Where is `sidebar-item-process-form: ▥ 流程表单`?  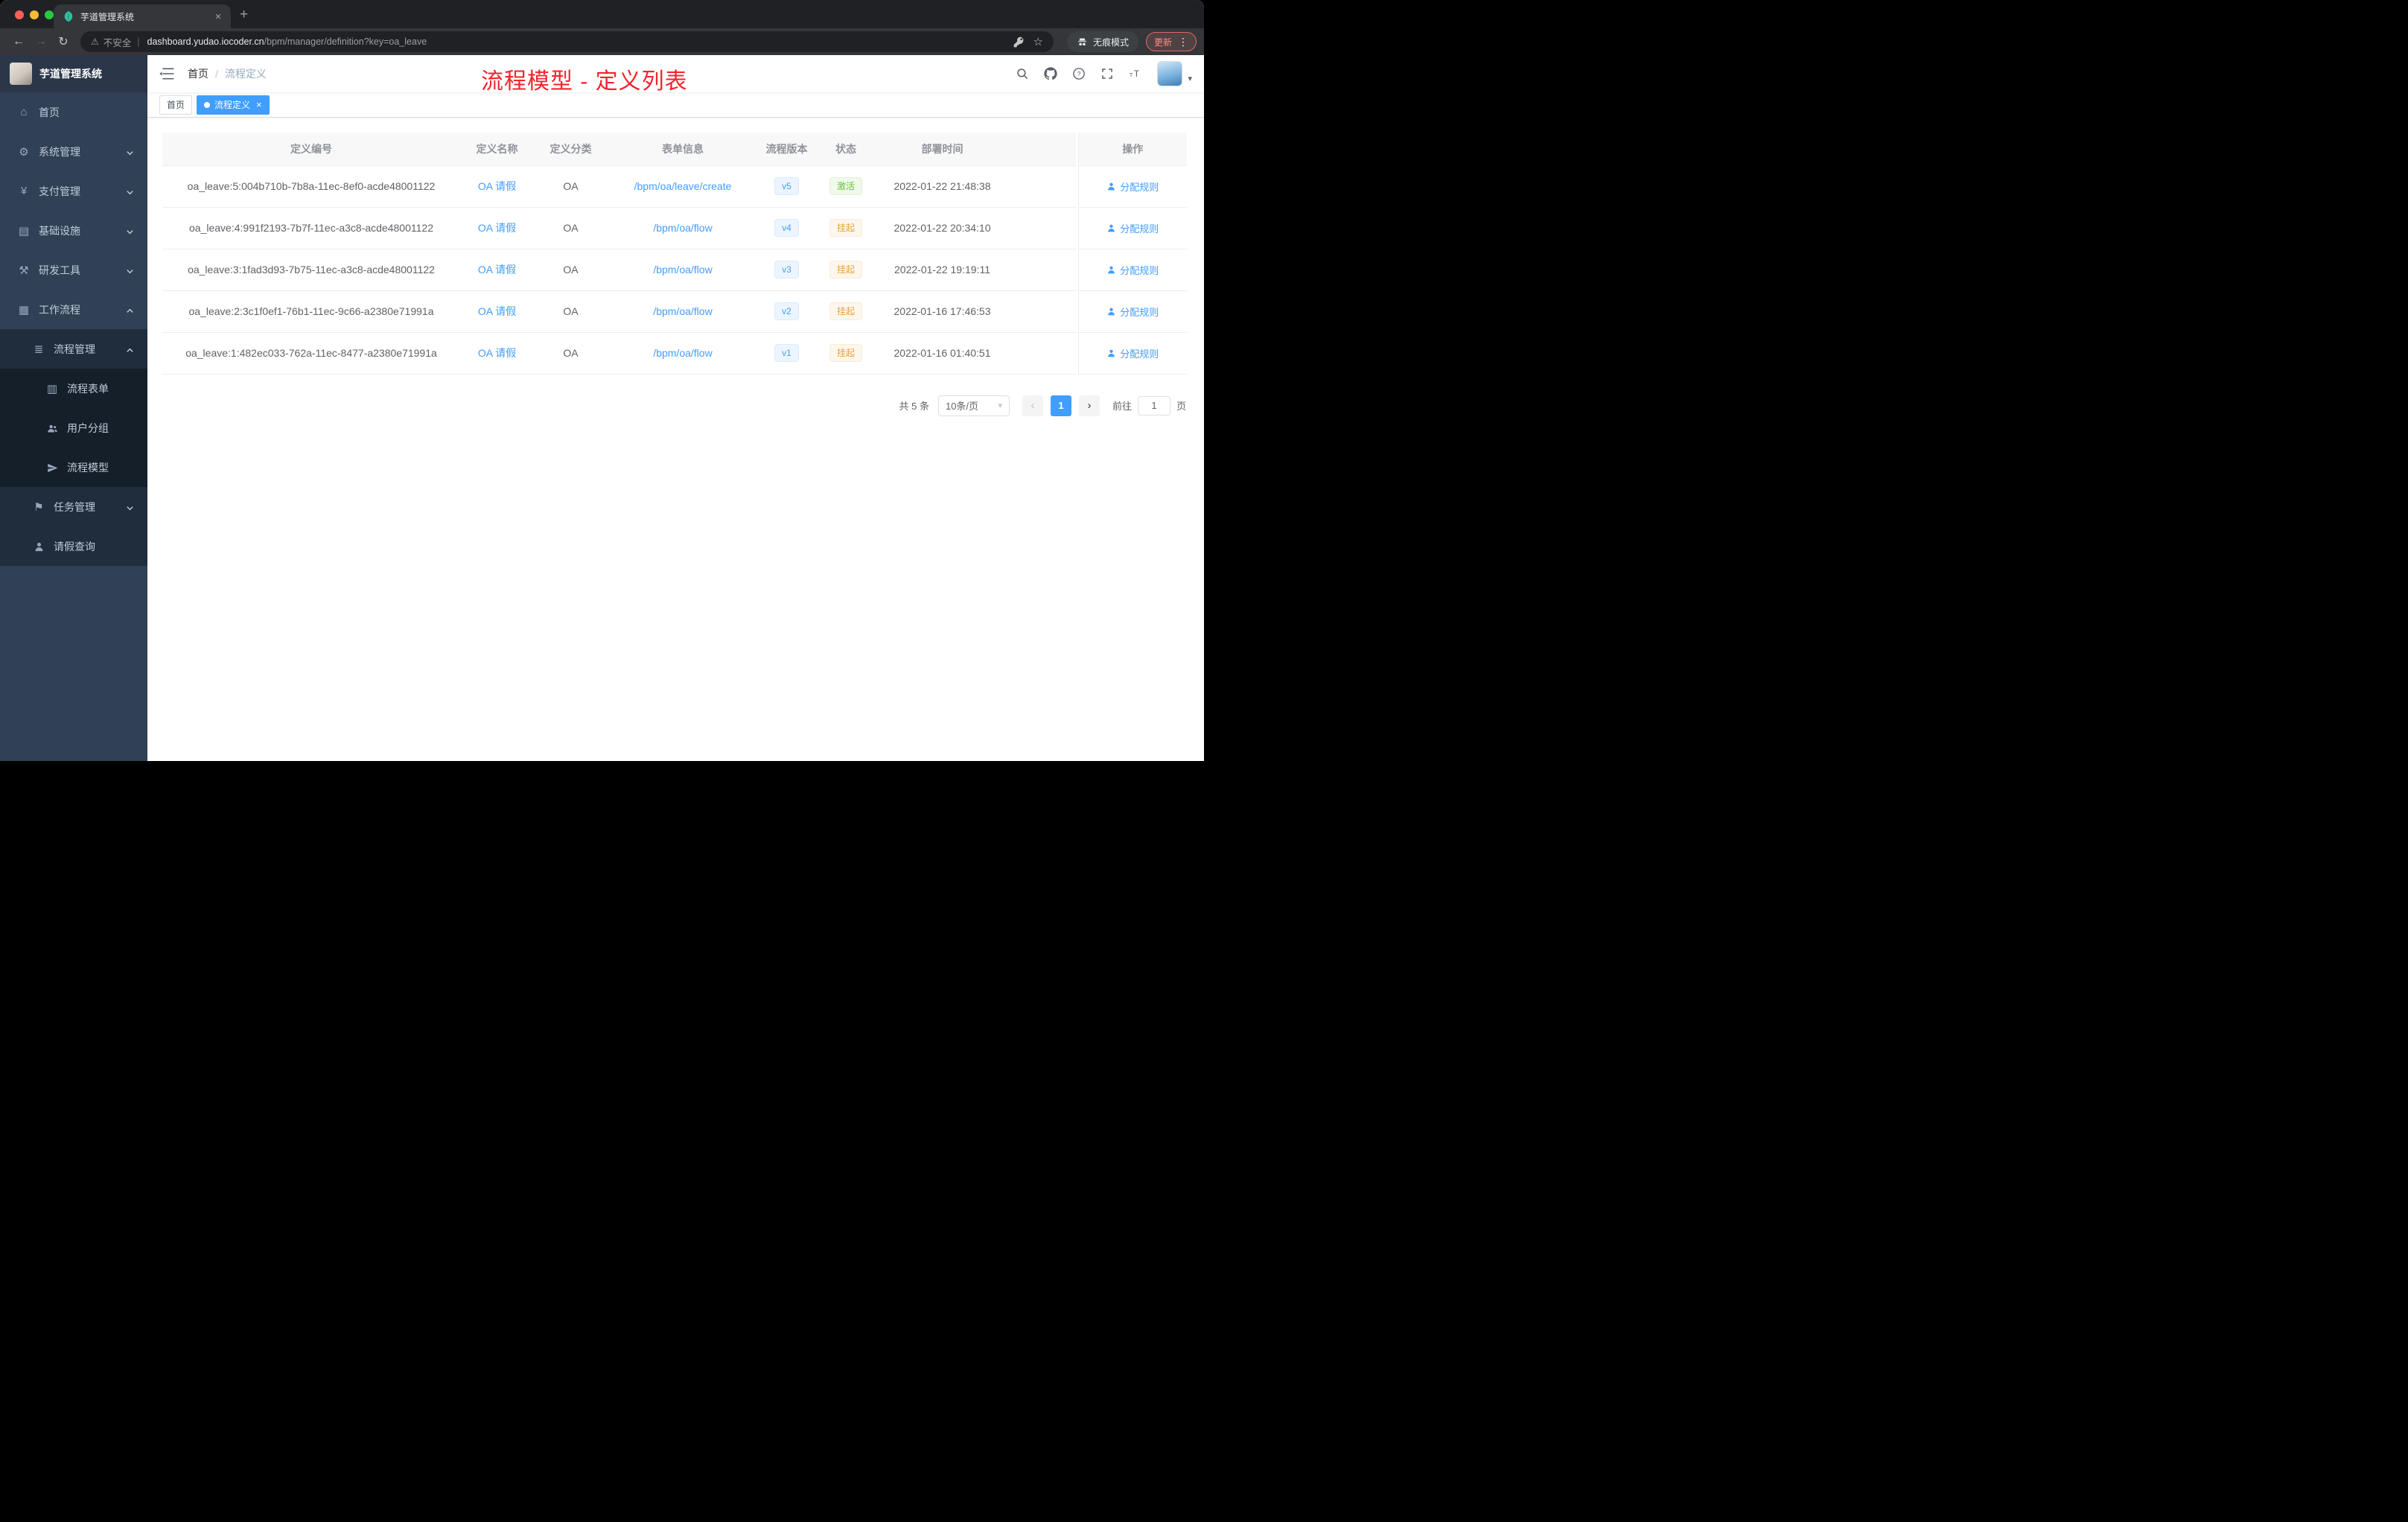 sidebar-item-process-form: ▥ 流程表单 is located at coordinates (73, 388).